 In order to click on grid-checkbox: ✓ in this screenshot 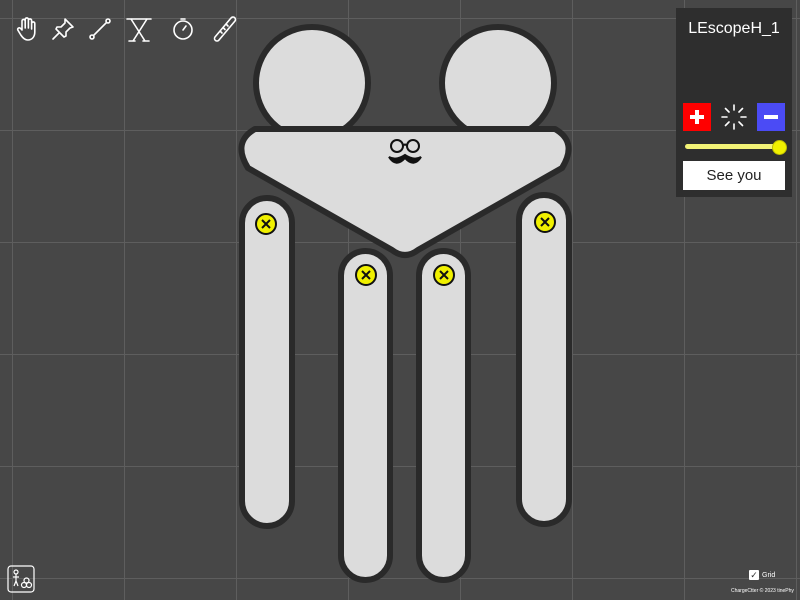, I will do `click(754, 575)`.